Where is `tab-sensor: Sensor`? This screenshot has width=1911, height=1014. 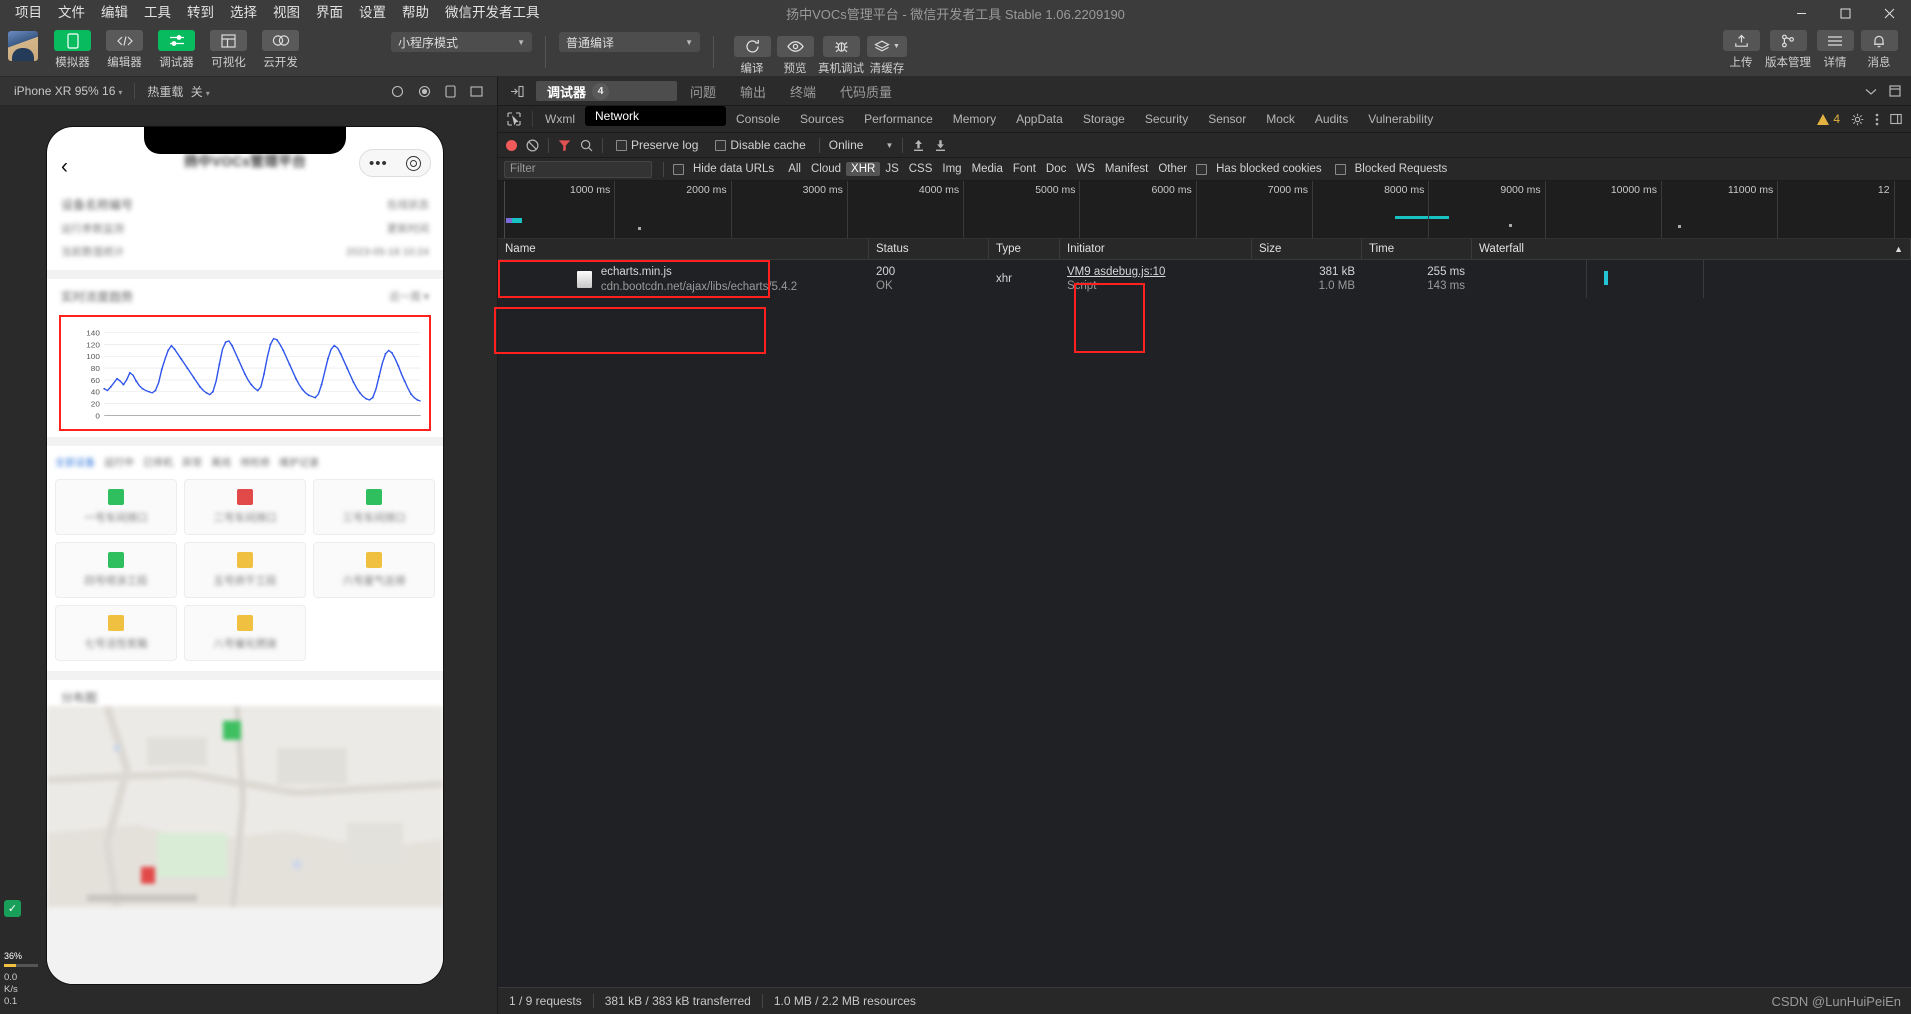 tab-sensor: Sensor is located at coordinates (1227, 119).